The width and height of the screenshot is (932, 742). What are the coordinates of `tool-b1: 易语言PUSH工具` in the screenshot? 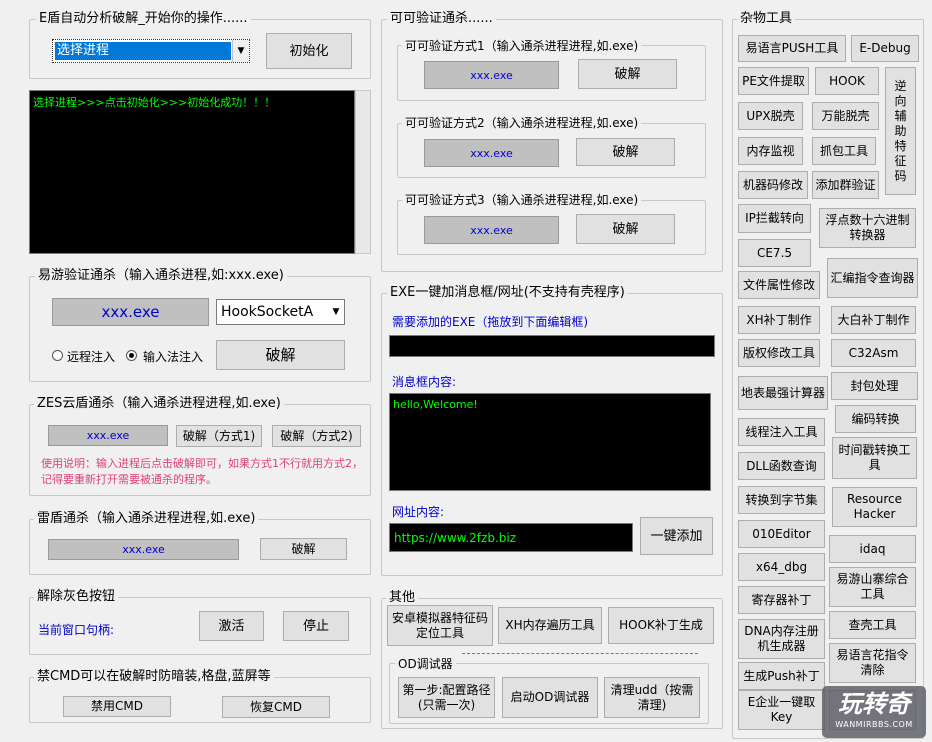 It's located at (792, 48).